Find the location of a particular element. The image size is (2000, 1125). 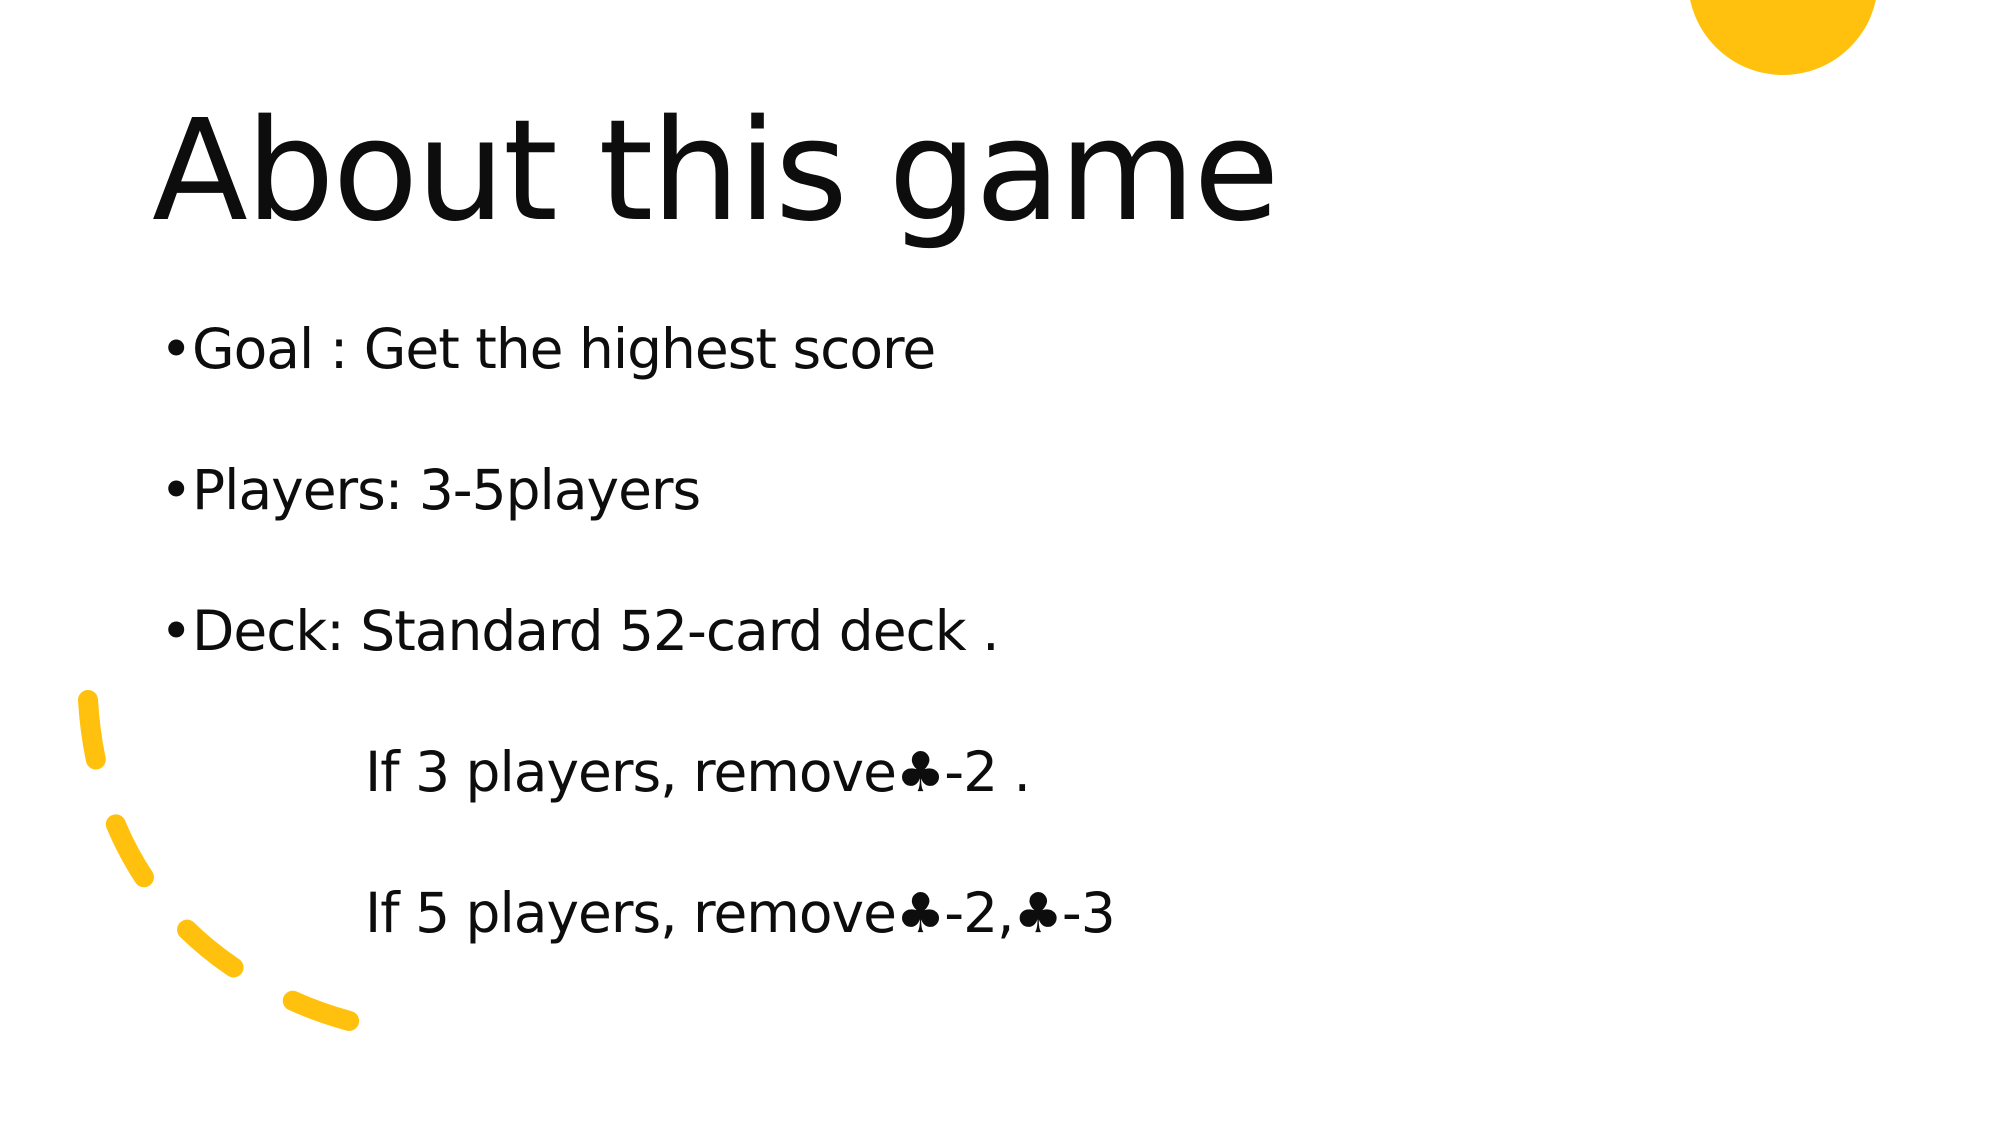

sub-line-5-players: If 5 players, remove♣-2,♣-3 is located at coordinates (740, 913).